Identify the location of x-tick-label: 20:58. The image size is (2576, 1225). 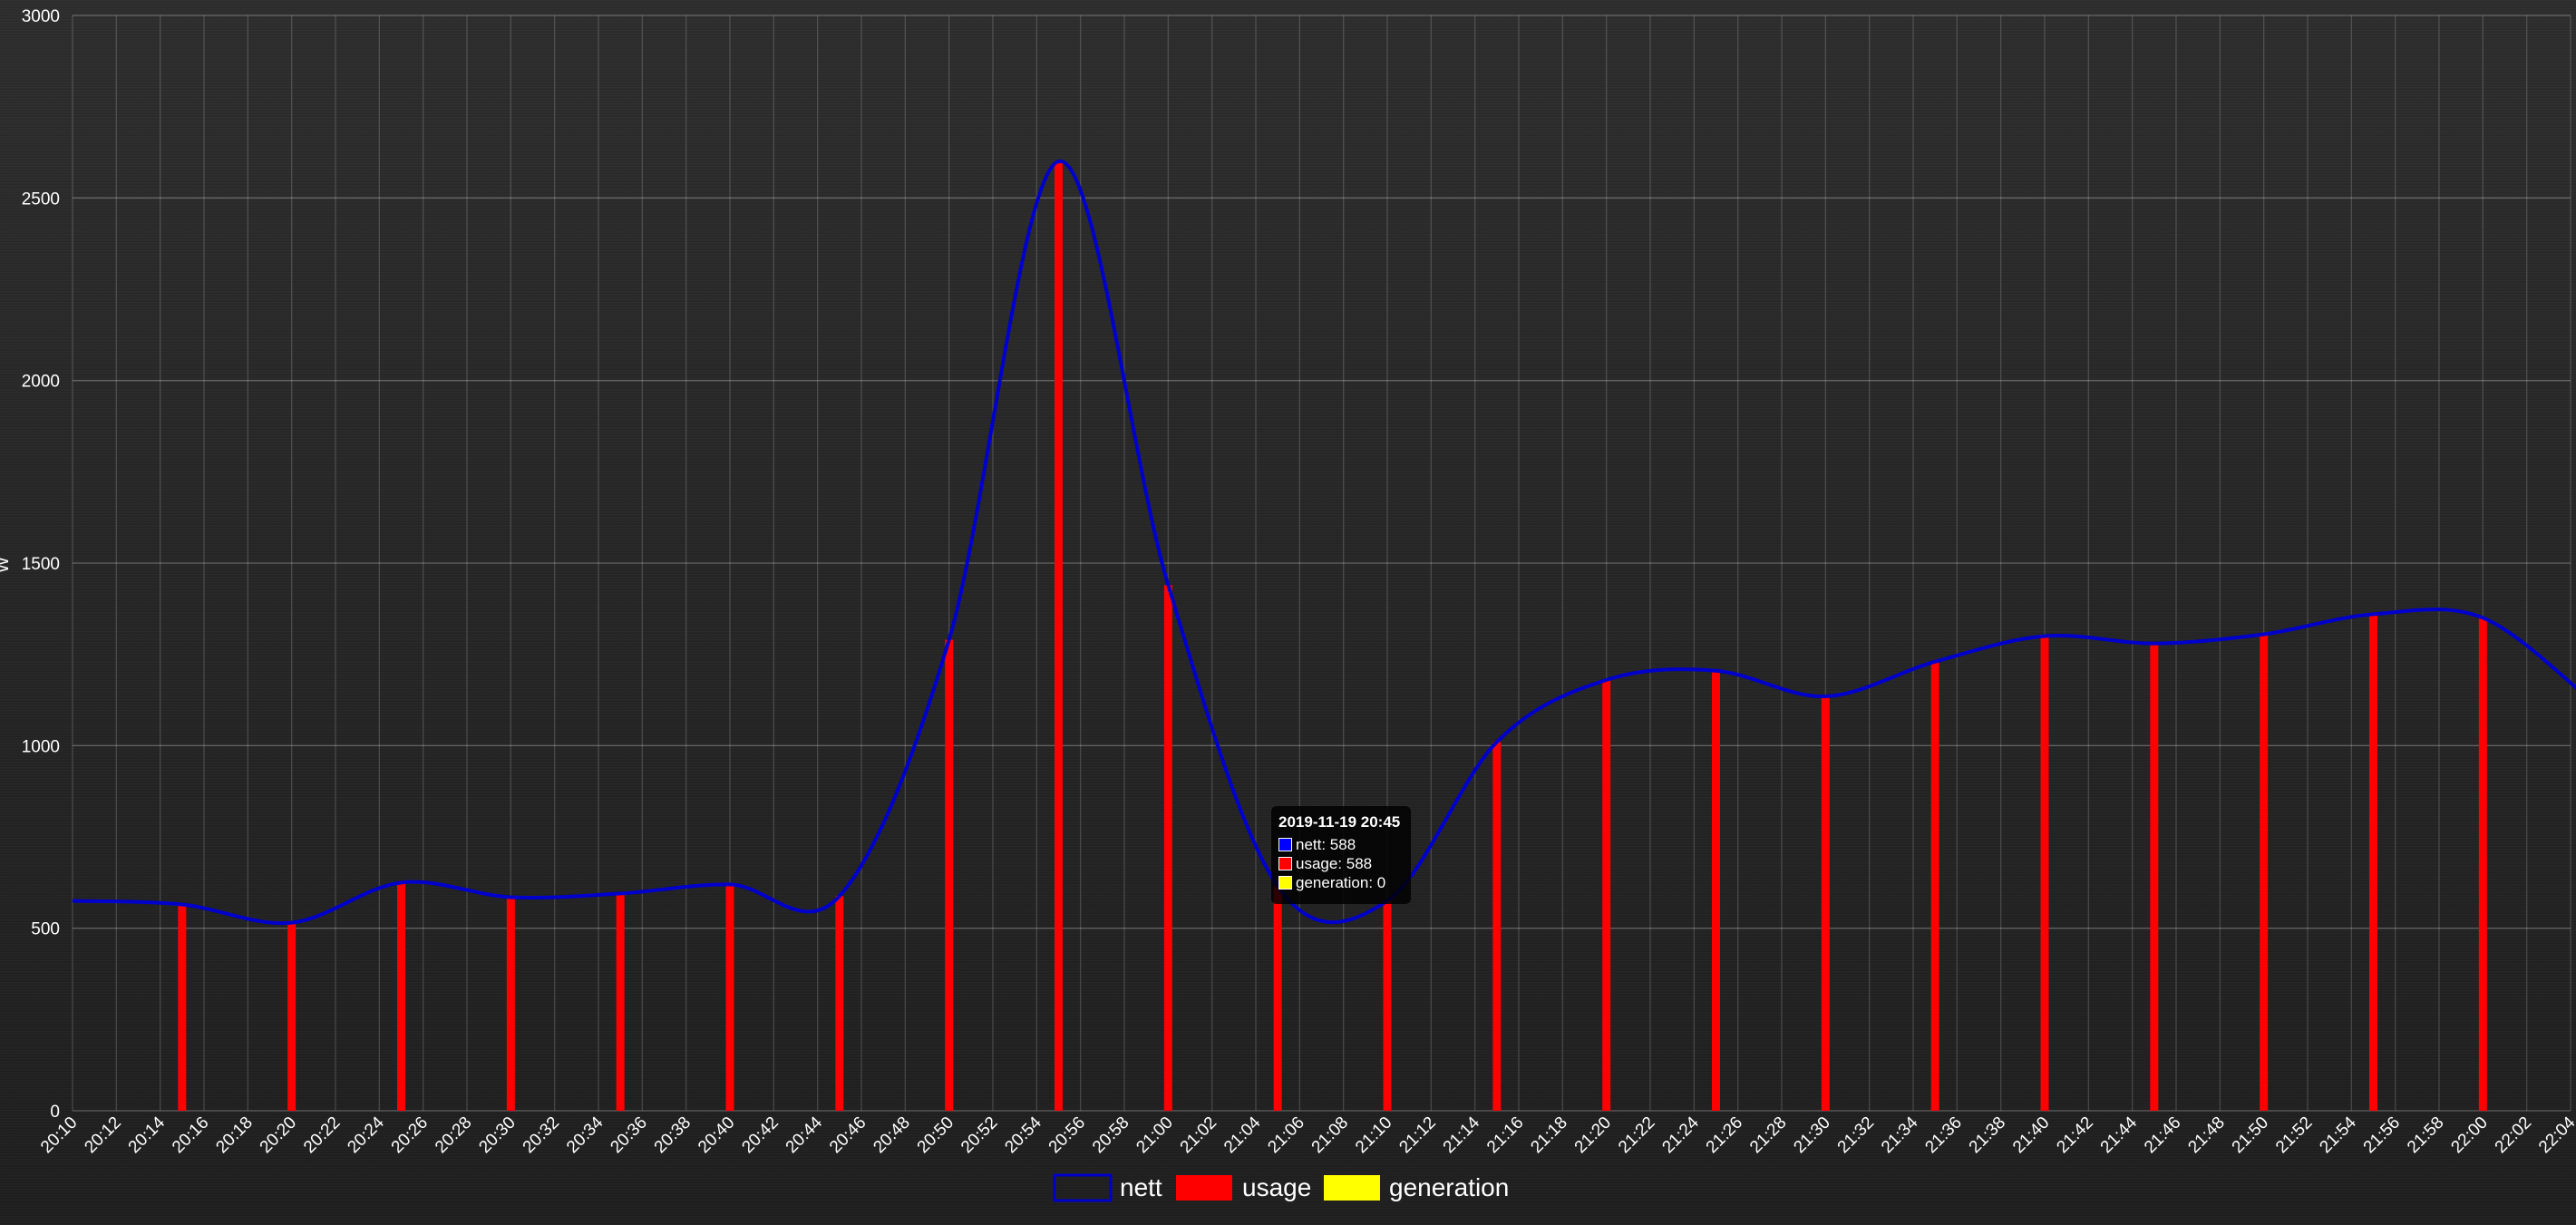
(1110, 1135).